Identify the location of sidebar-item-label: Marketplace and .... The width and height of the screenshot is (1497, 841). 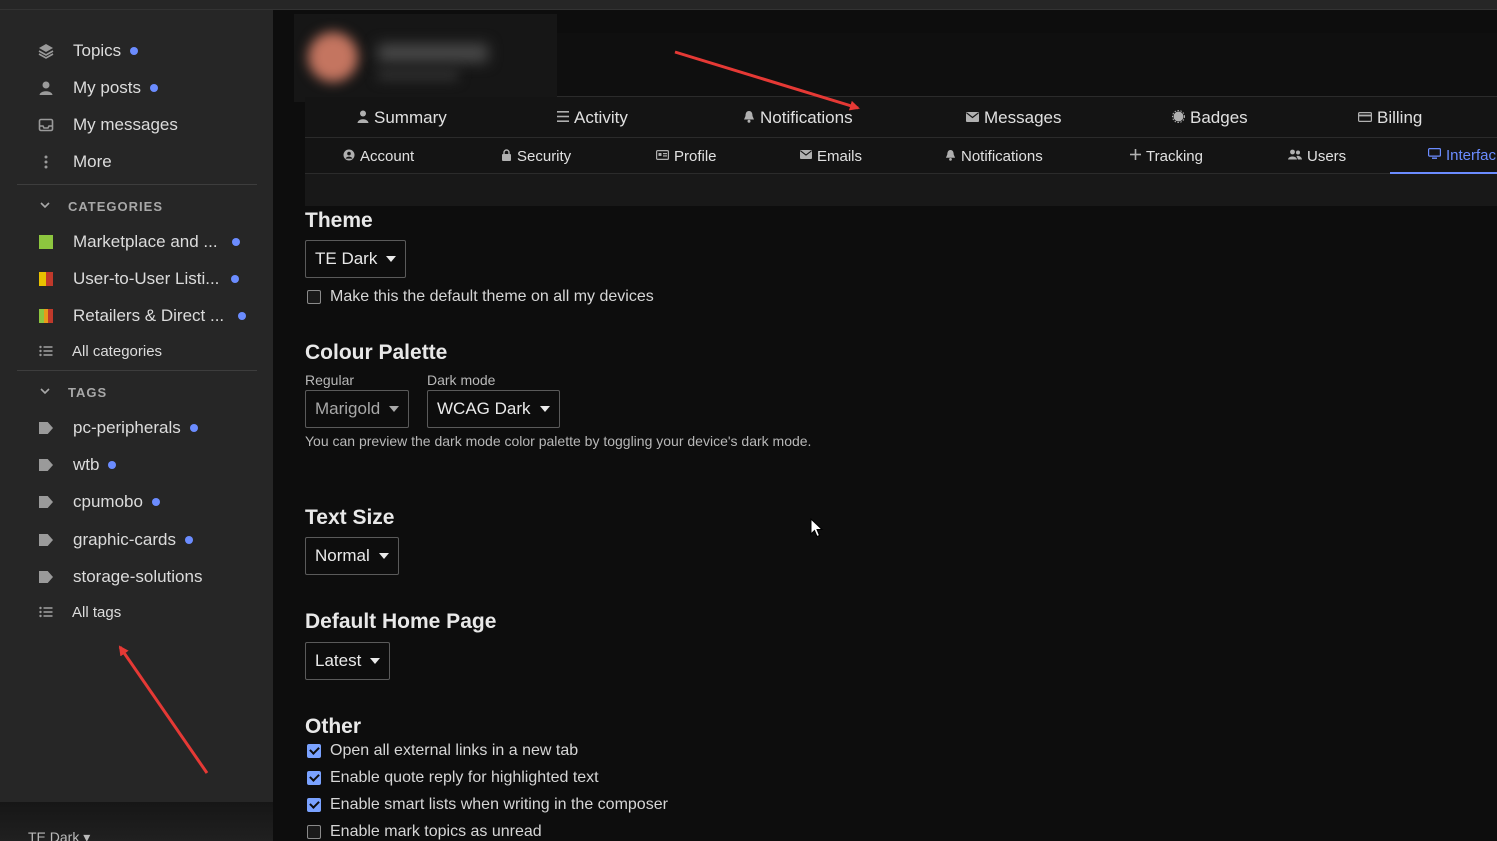
(145, 241).